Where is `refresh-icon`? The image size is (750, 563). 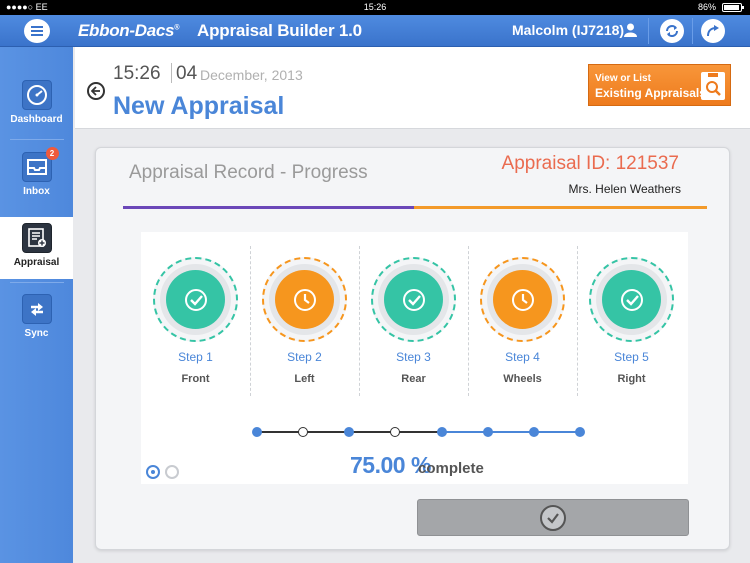 refresh-icon is located at coordinates (672, 31).